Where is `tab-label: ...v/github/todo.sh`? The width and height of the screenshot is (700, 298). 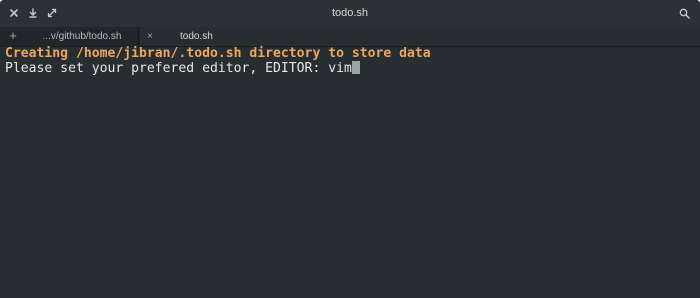
tab-label: ...v/github/todo.sh is located at coordinates (82, 36).